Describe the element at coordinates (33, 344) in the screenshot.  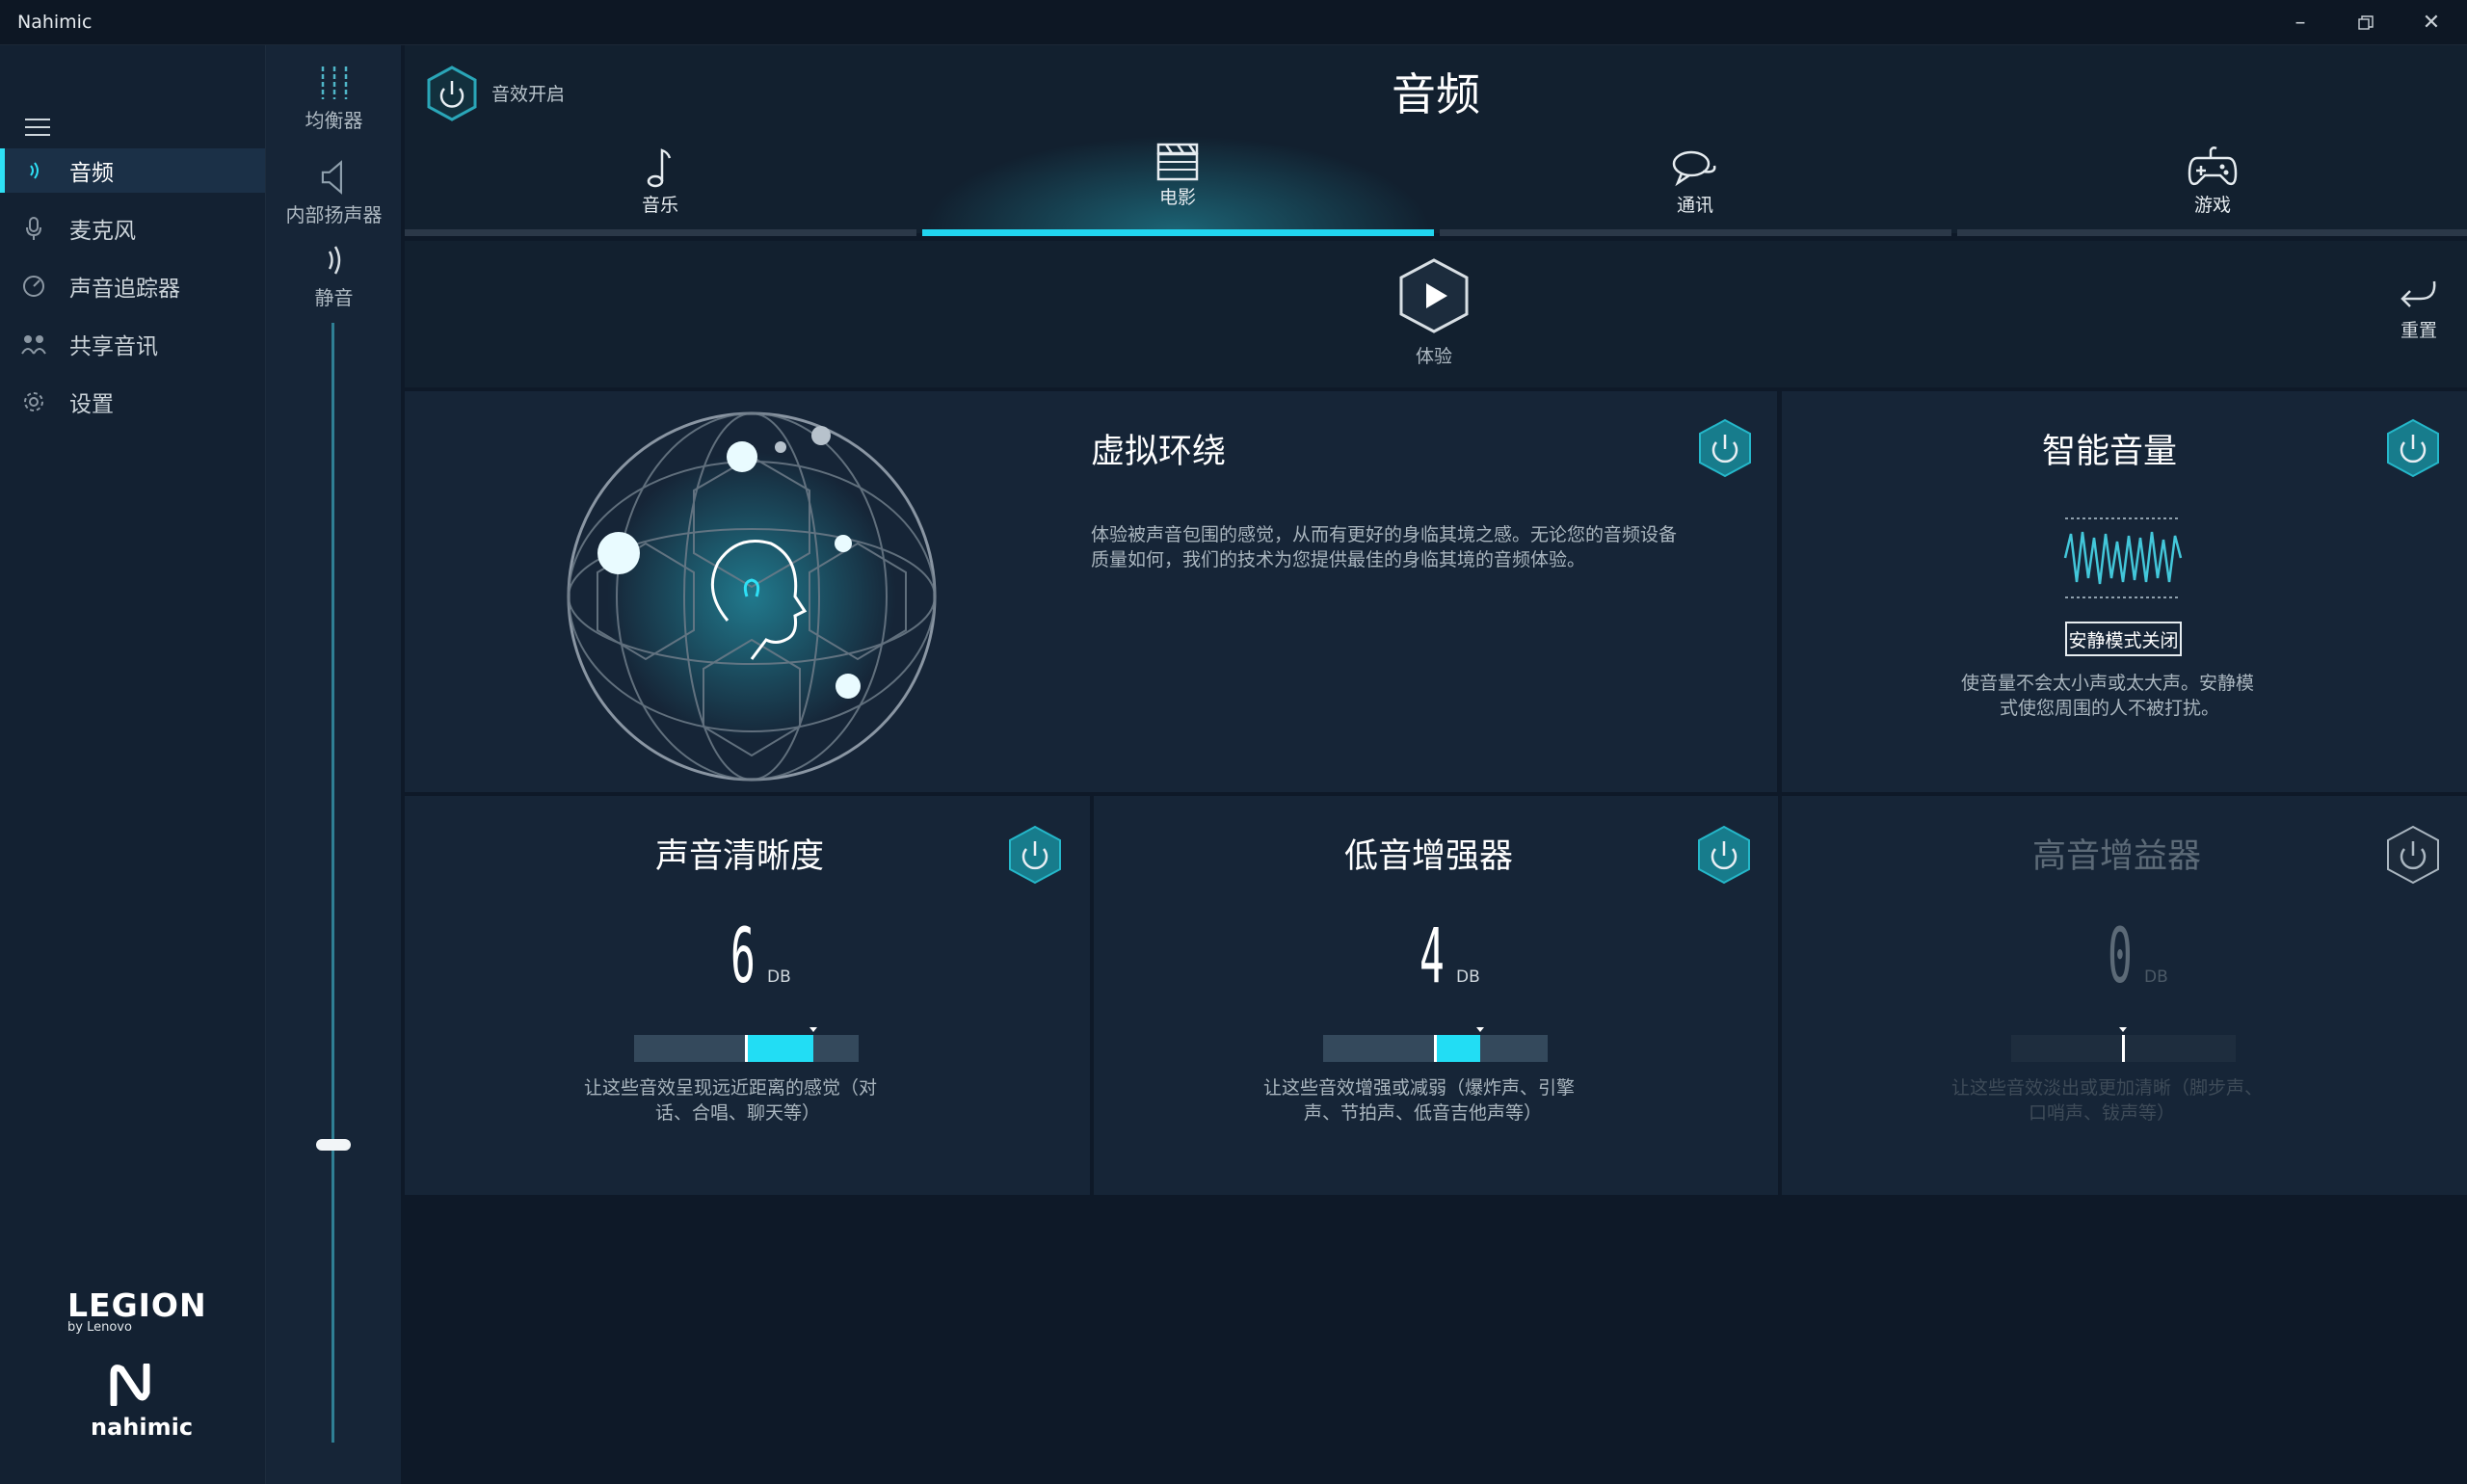
I see `share-people-icon` at that location.